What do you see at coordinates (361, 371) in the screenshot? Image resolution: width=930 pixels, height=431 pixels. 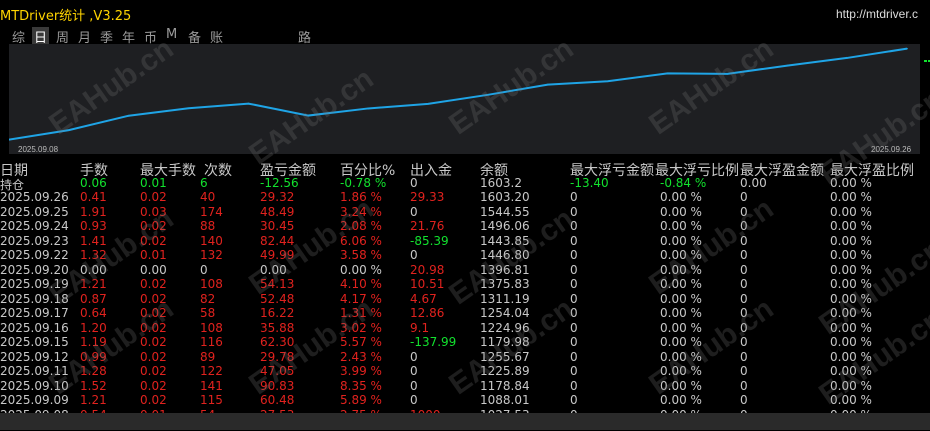 I see `row-pct: 3.99 %` at bounding box center [361, 371].